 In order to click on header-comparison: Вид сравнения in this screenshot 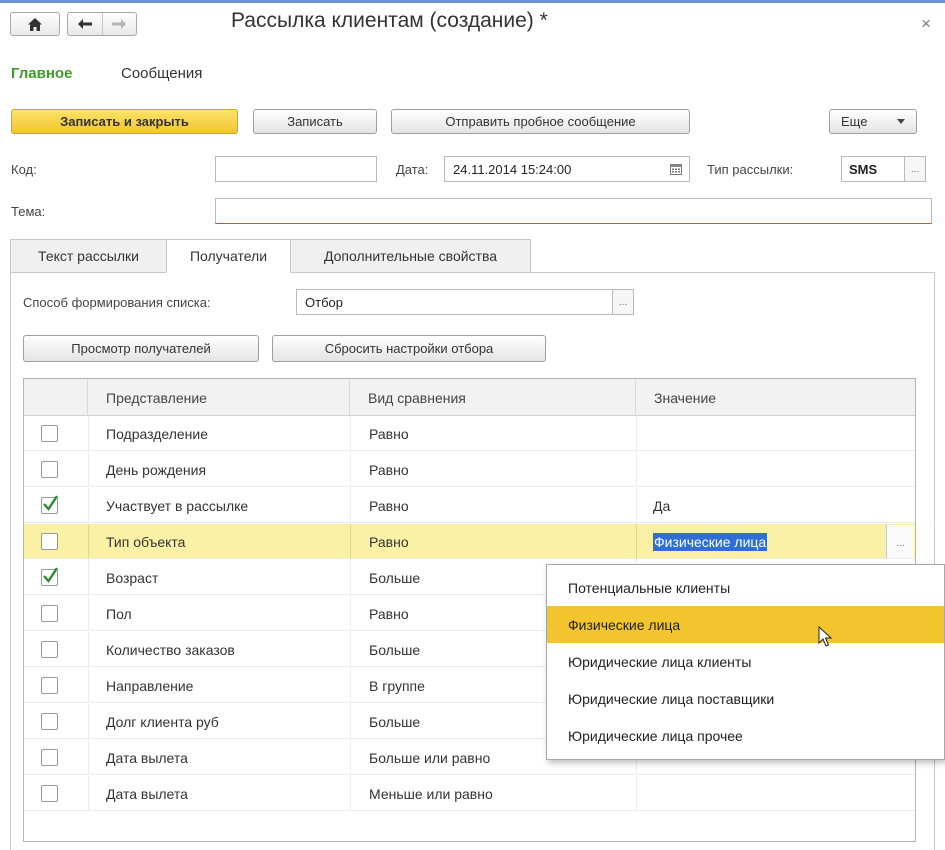, I will do `click(493, 397)`.